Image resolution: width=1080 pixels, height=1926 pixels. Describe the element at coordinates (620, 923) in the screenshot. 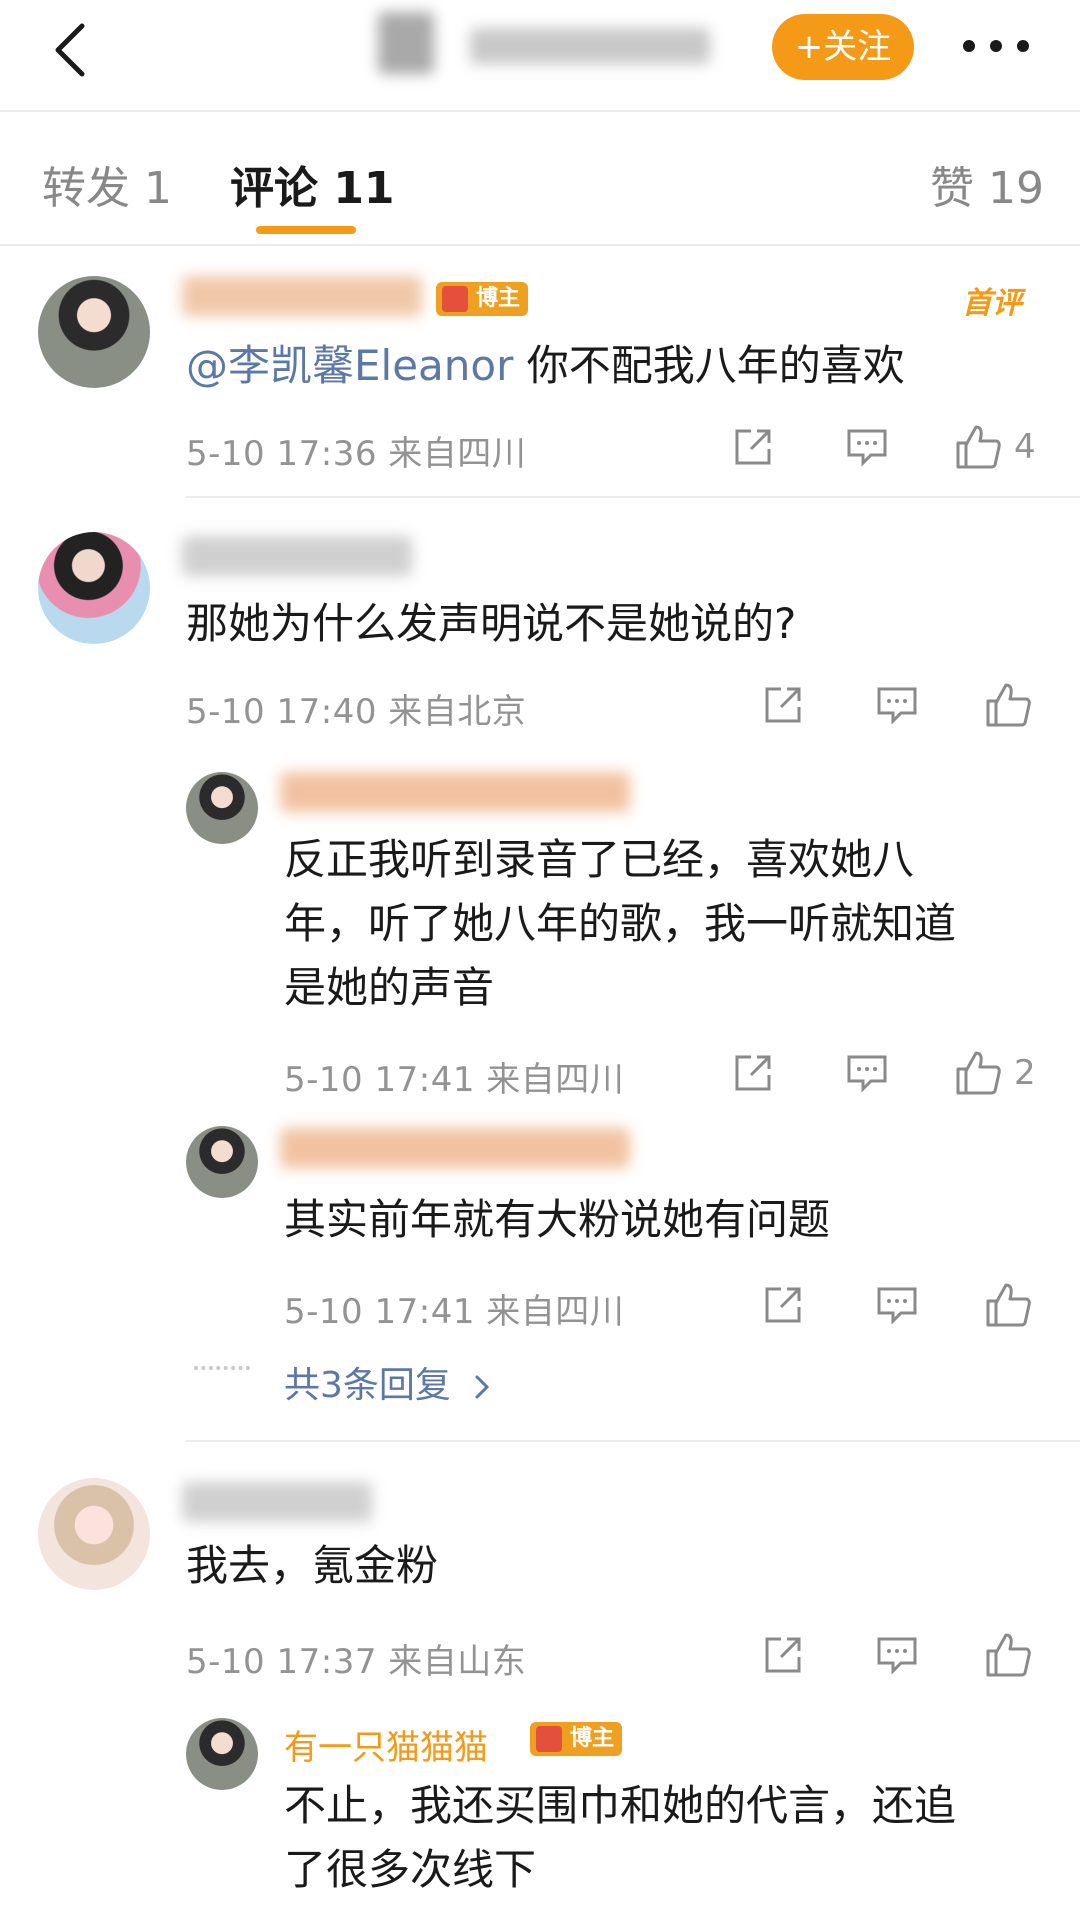

I see `reply-text: 反正我听到录音了已经，喜欢她八 年，听了她八年的歌，我一听就知道 是她的声音` at that location.